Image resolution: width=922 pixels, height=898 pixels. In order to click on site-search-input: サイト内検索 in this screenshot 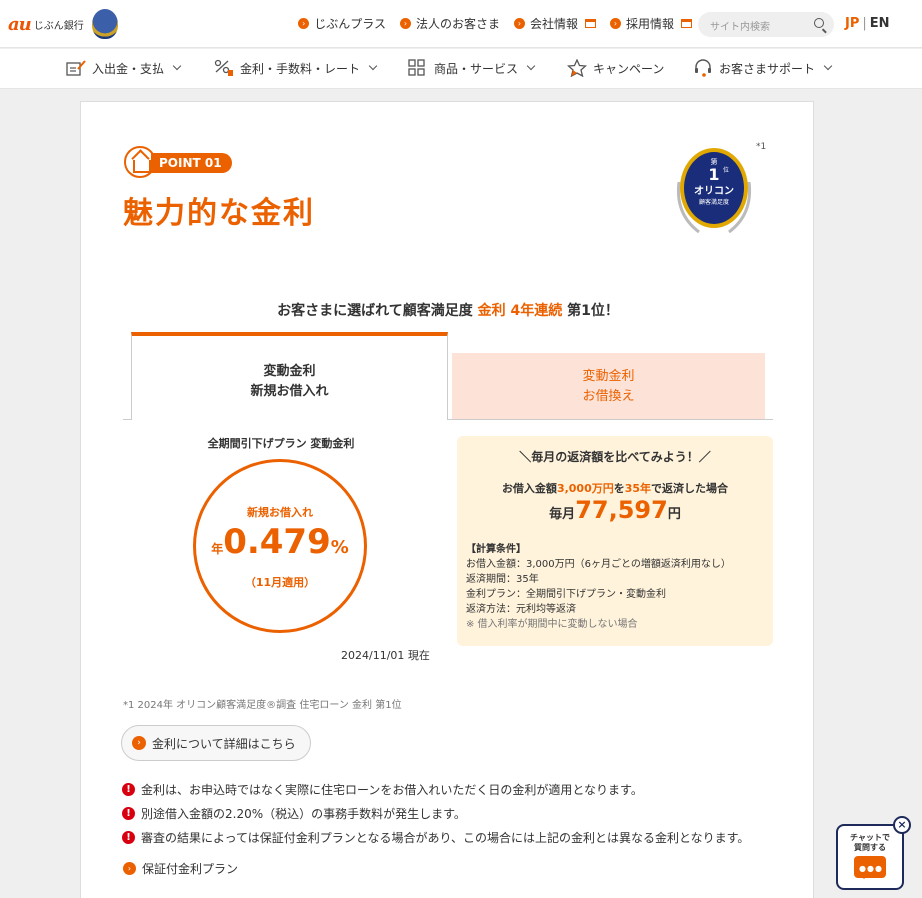, I will do `click(766, 24)`.